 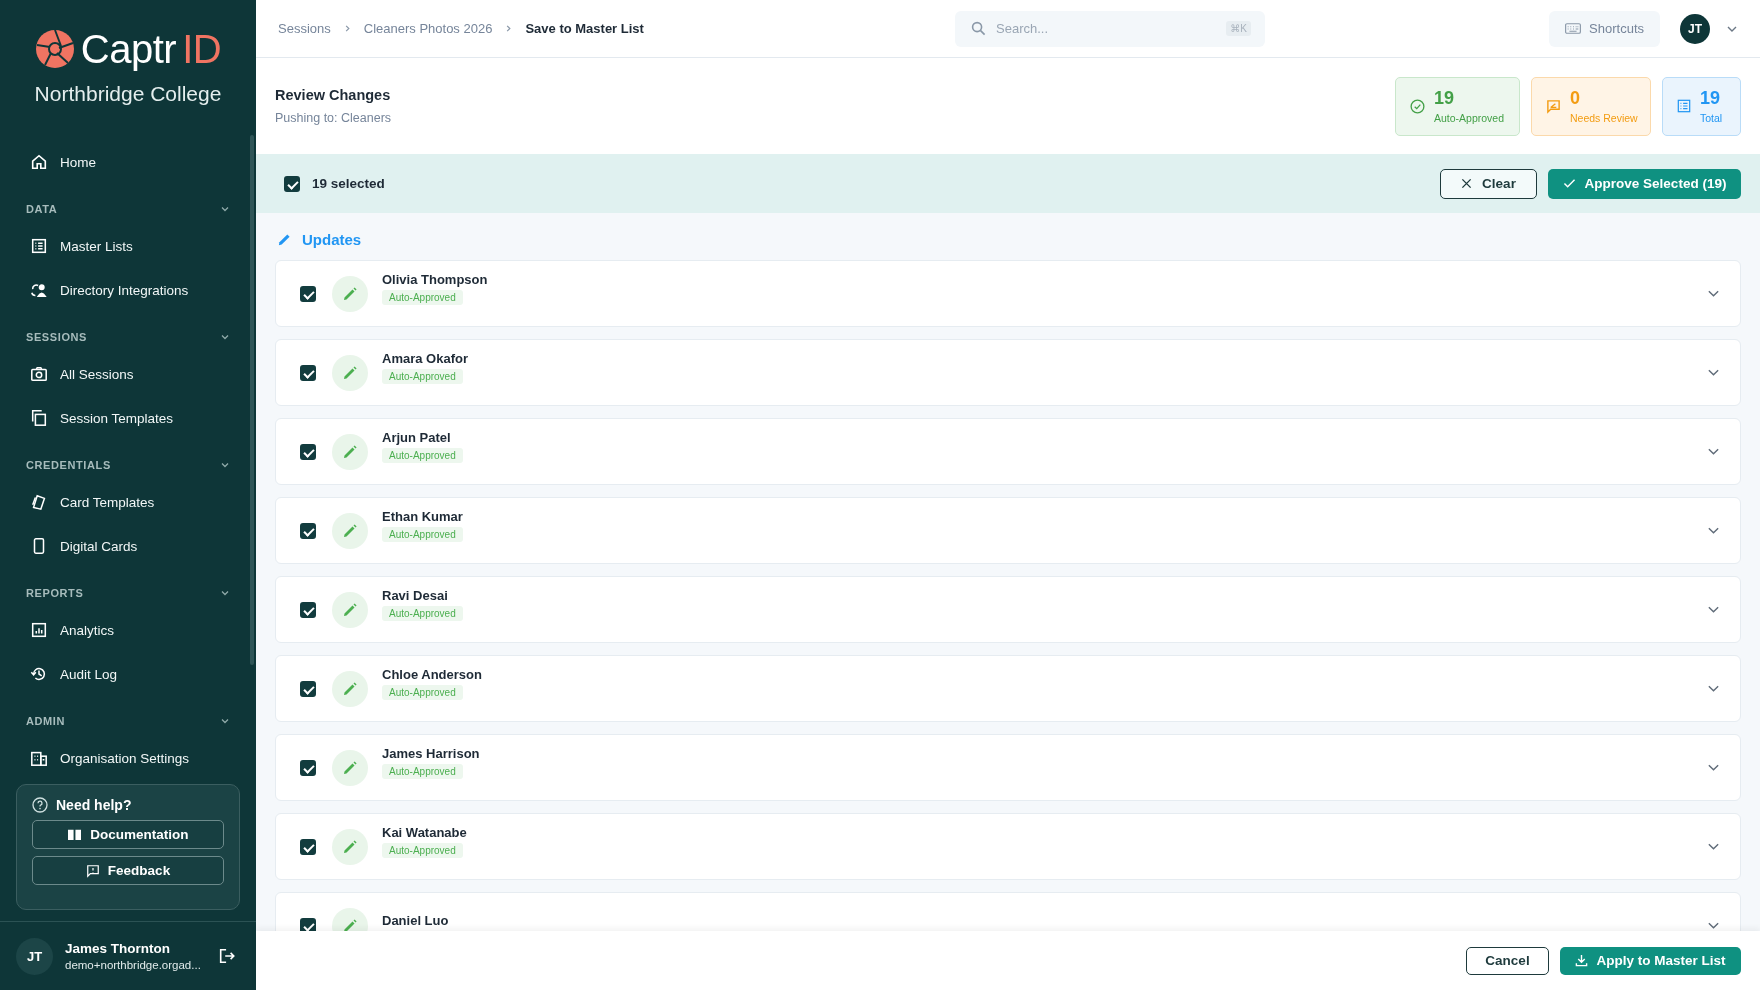 What do you see at coordinates (1553, 106) in the screenshot?
I see `comment-icon` at bounding box center [1553, 106].